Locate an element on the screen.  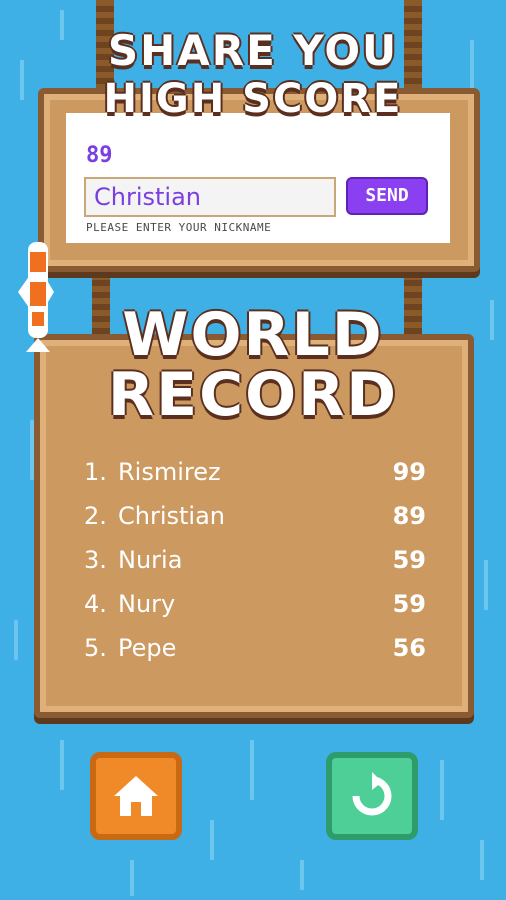
leaderboard-row: 2. Christian 89 is located at coordinates (255, 519).